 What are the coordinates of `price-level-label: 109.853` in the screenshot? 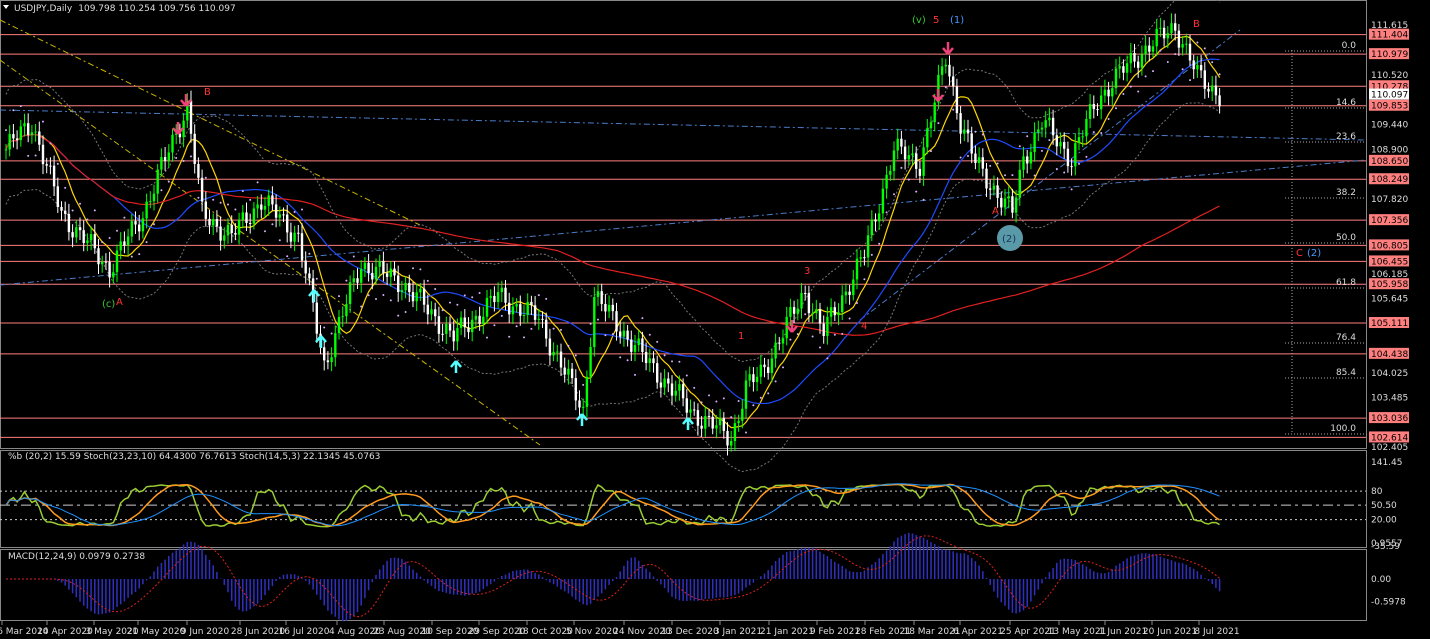 It's located at (1389, 107).